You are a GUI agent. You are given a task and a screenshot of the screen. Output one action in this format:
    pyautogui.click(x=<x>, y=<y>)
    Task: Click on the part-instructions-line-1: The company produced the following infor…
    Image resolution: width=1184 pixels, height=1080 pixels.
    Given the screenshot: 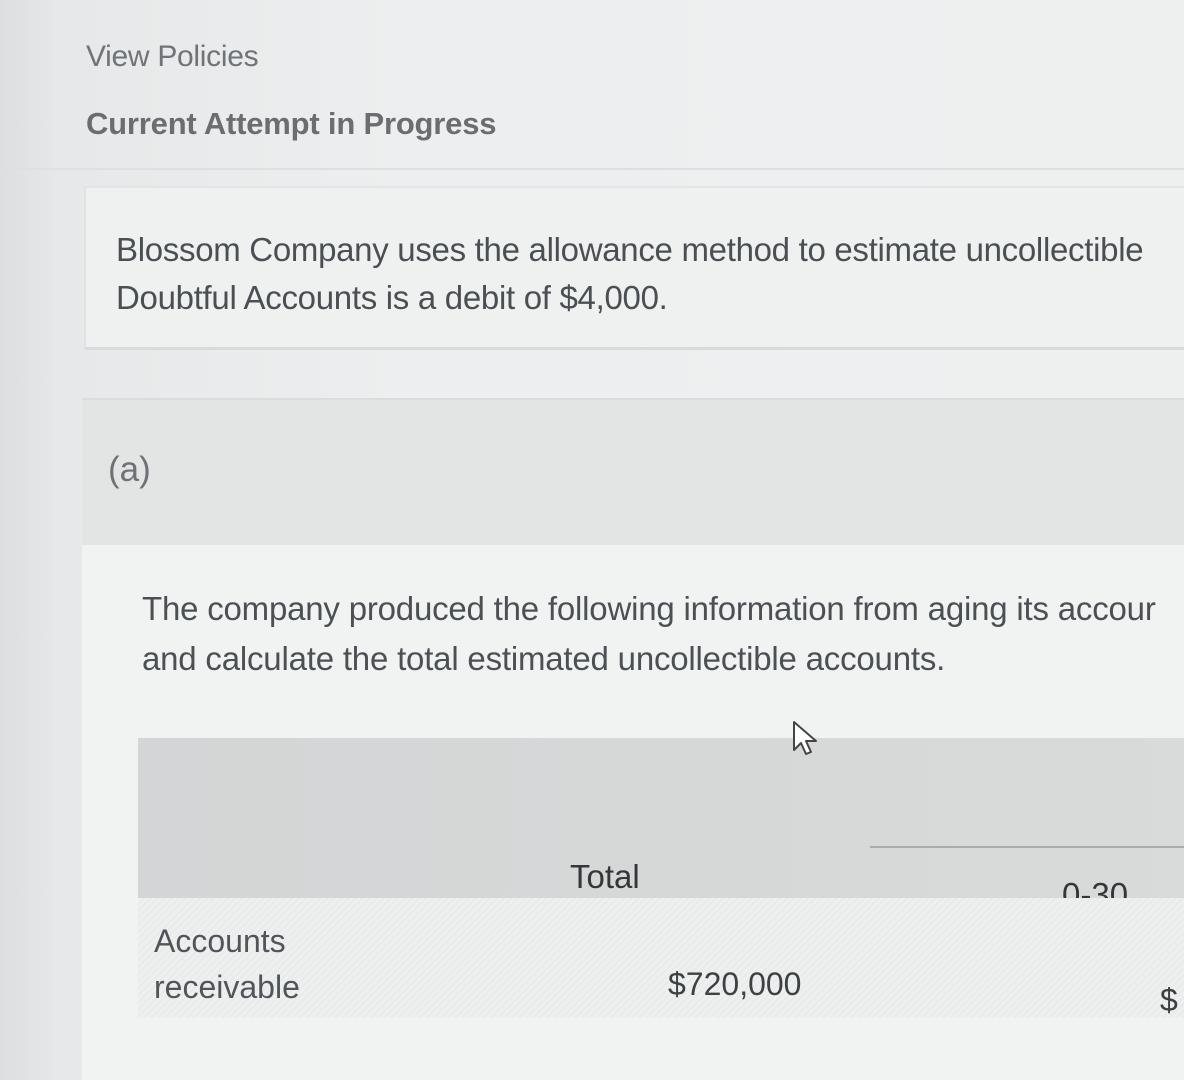 What is the action you would take?
    pyautogui.click(x=649, y=608)
    